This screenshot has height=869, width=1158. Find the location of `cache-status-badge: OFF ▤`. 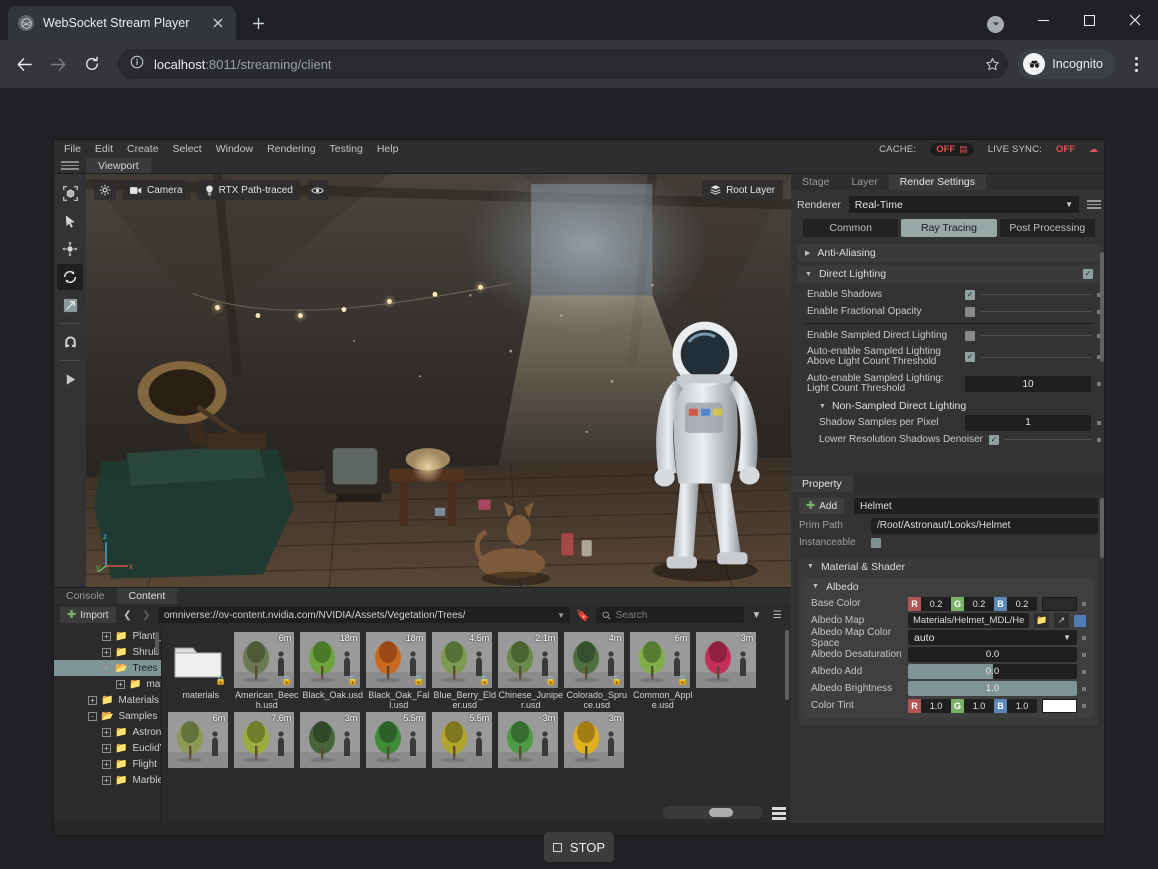

cache-status-badge: OFF ▤ is located at coordinates (952, 149).